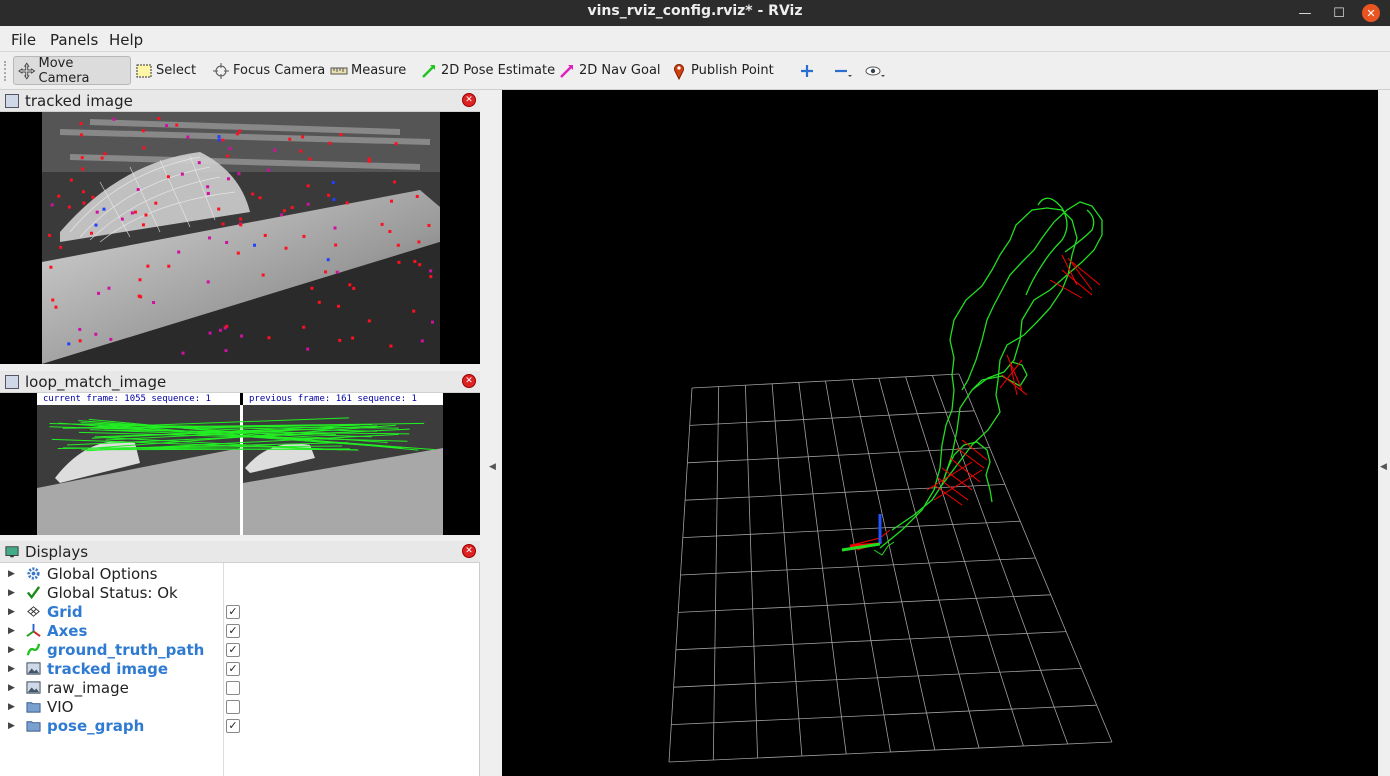  I want to click on display-label: Global Options, so click(102, 573).